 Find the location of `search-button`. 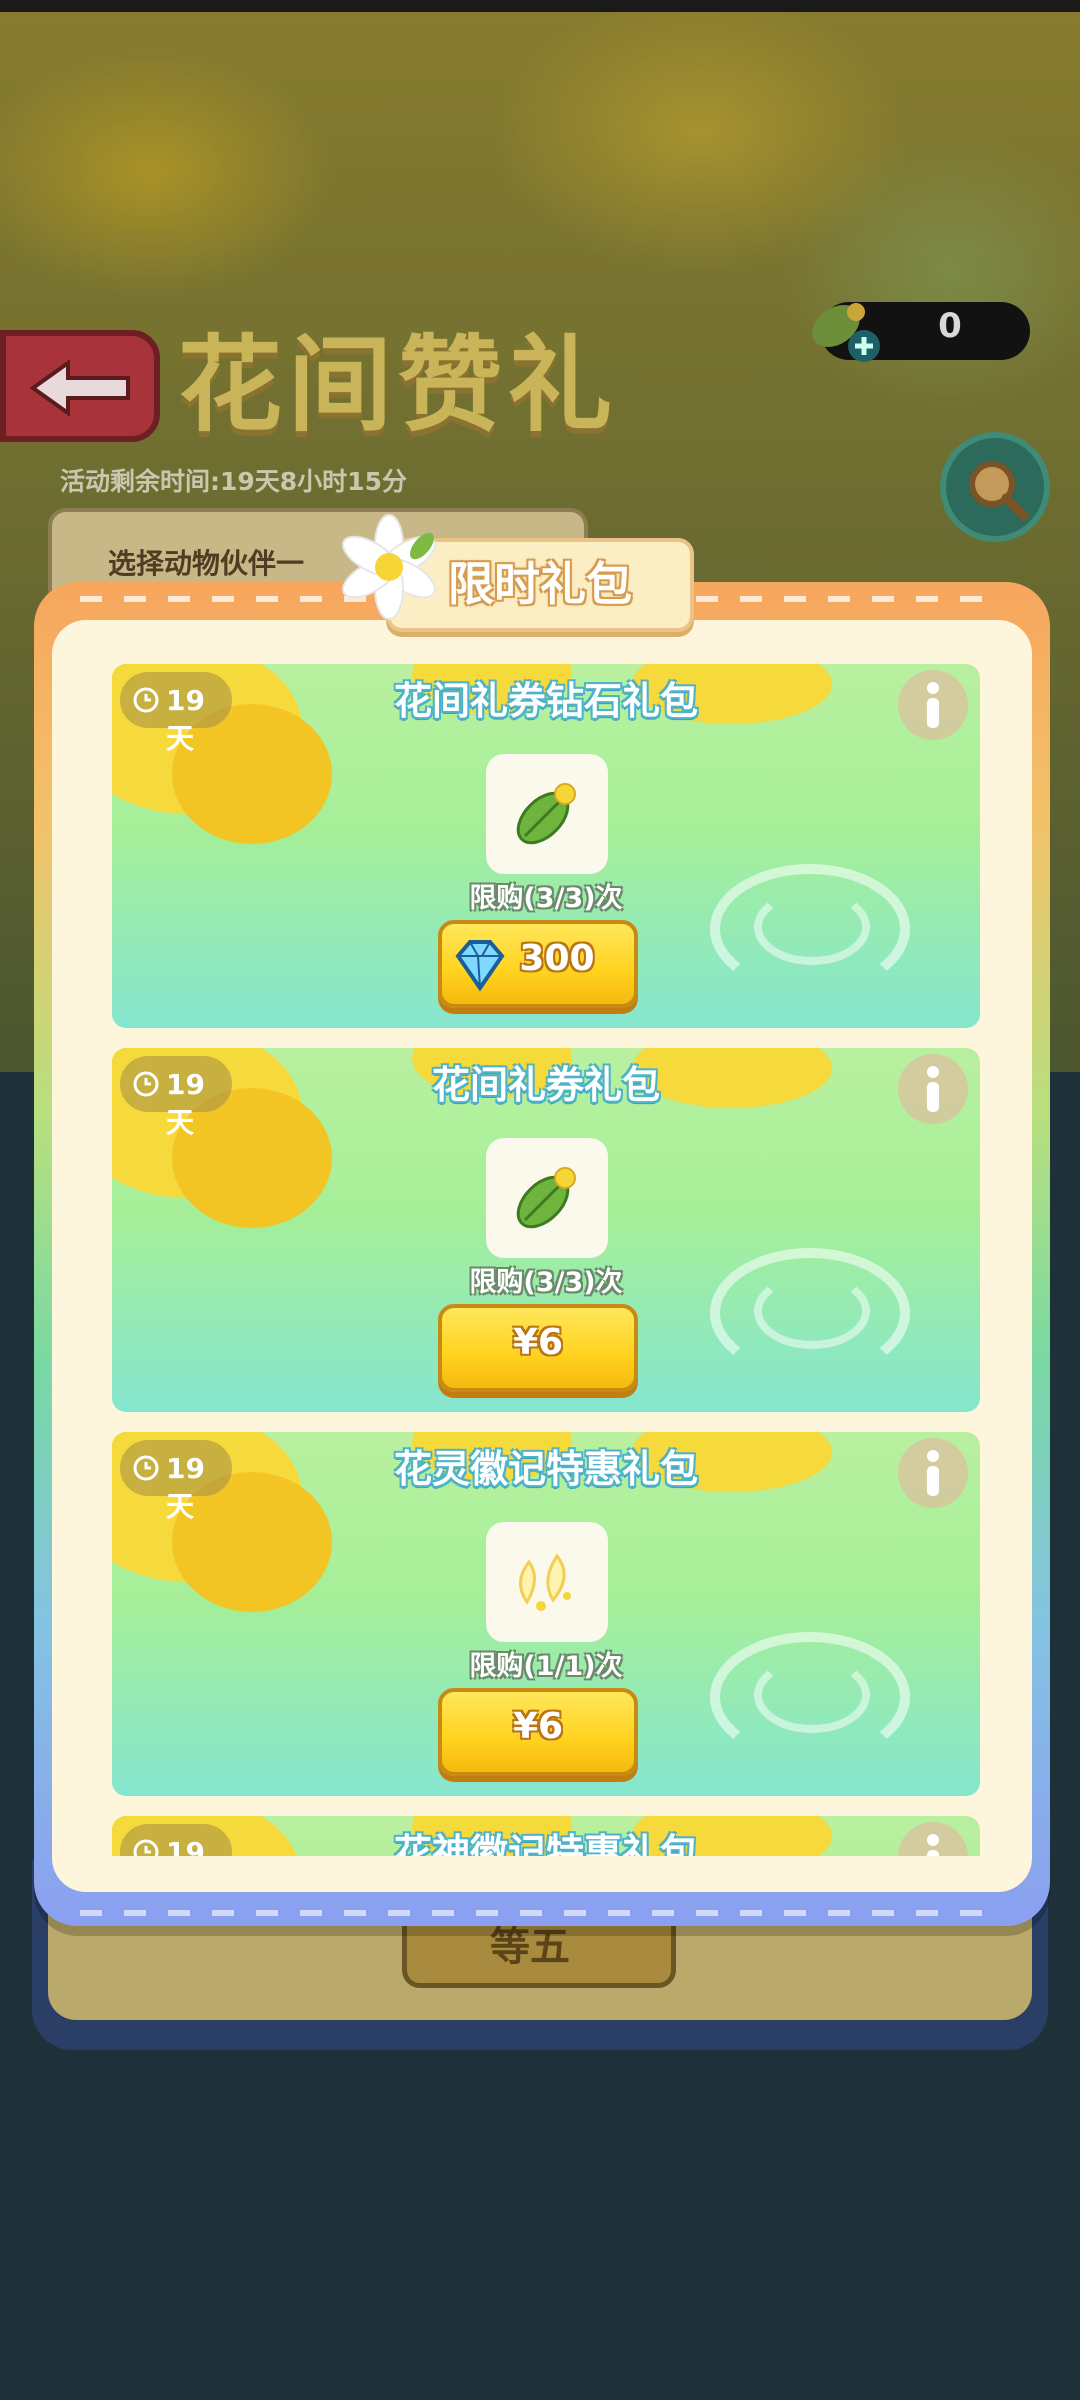

search-button is located at coordinates (995, 487).